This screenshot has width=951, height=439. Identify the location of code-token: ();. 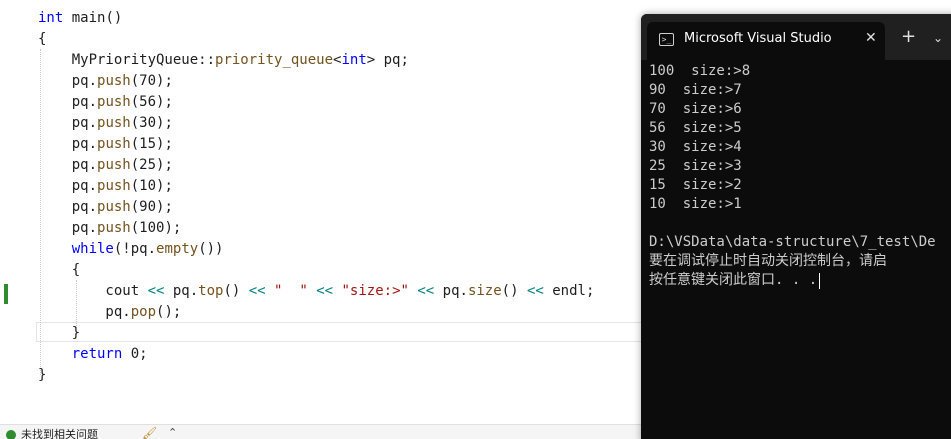
(169, 312).